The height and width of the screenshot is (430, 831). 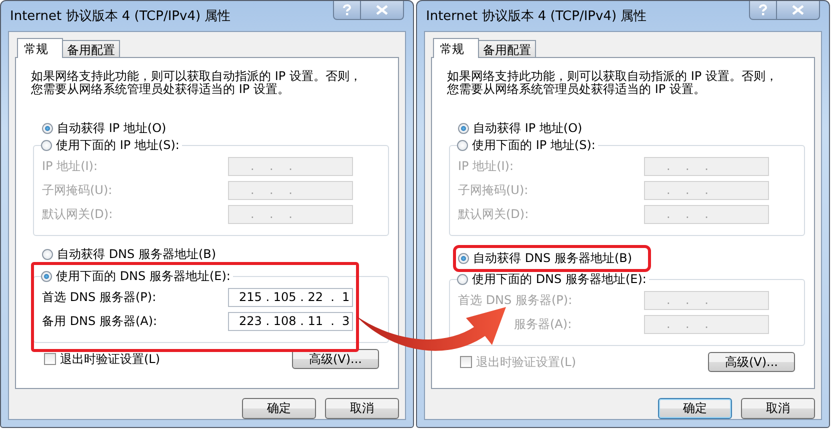 I want to click on field-label: 服务器(A):, so click(x=543, y=324).